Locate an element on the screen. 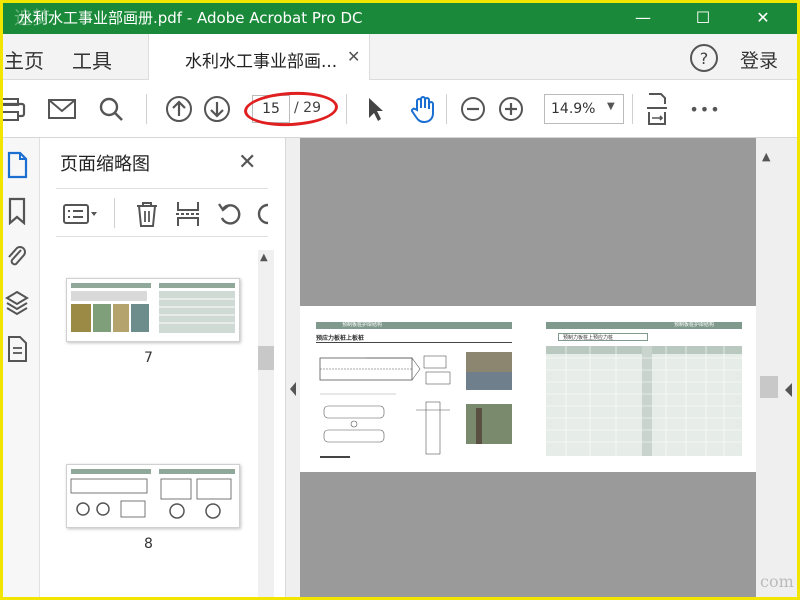 This screenshot has height=600, width=800. thumbnail-page-number: 7 is located at coordinates (148, 358).